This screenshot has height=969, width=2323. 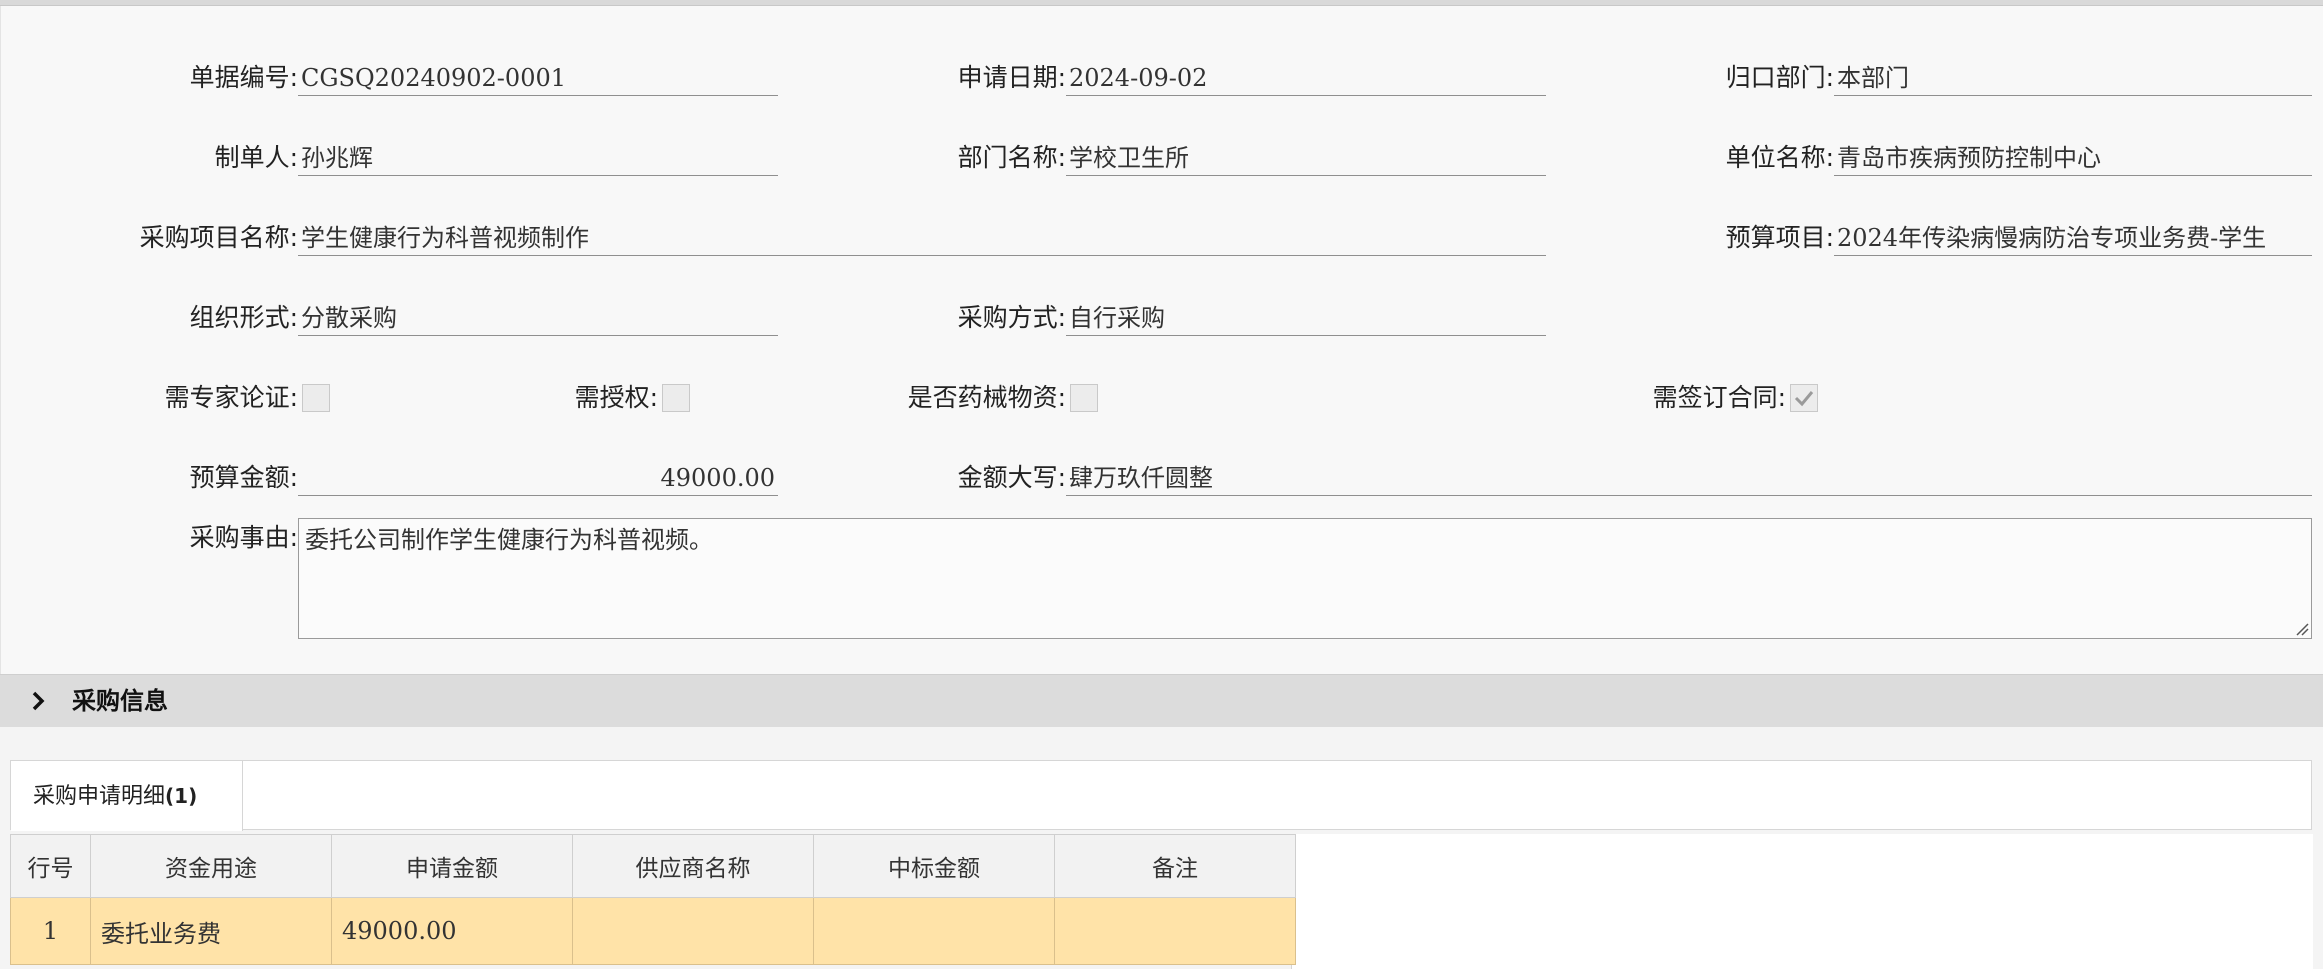 What do you see at coordinates (243, 537) in the screenshot?
I see `reason-label: 采购事由:` at bounding box center [243, 537].